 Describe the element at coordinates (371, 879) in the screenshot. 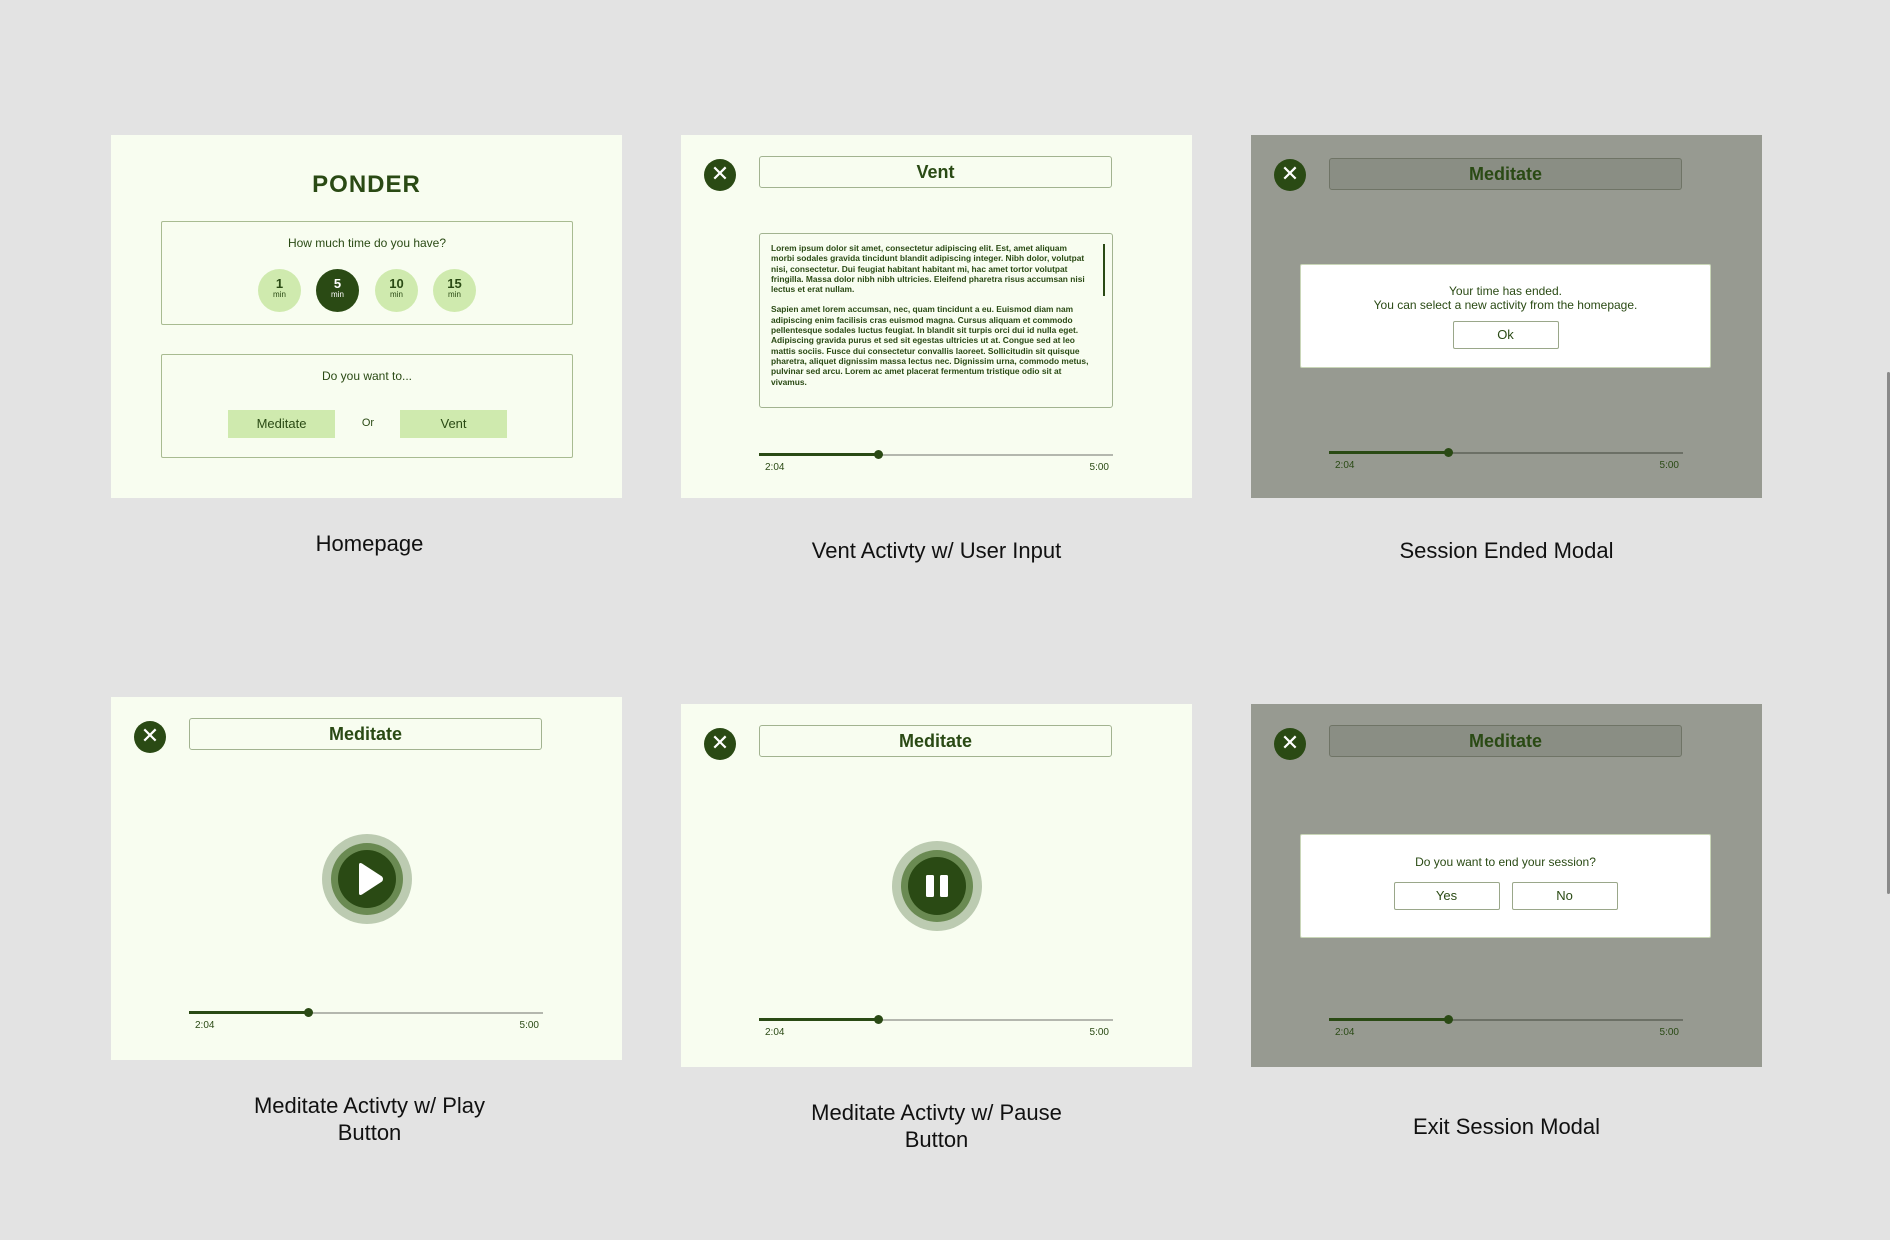

I see `play-icon` at that location.